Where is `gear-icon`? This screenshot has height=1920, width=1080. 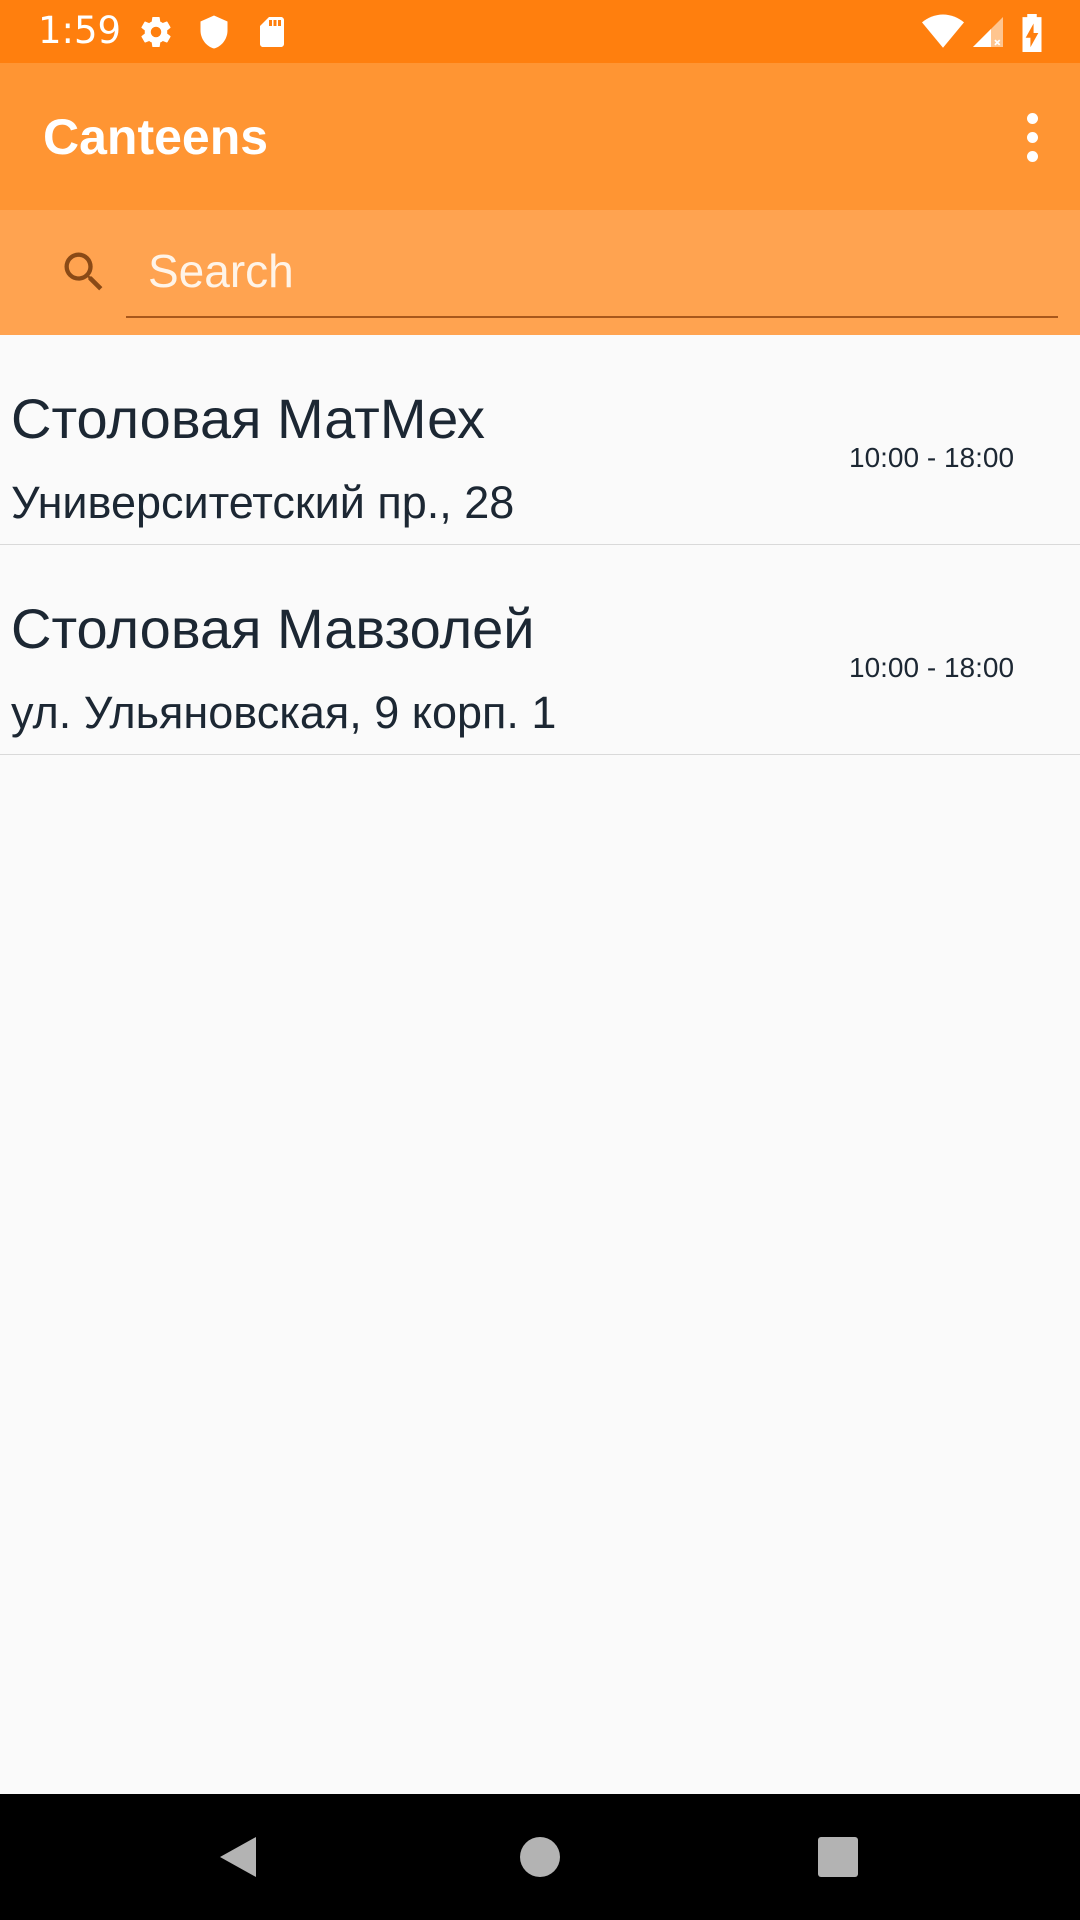 gear-icon is located at coordinates (156, 32).